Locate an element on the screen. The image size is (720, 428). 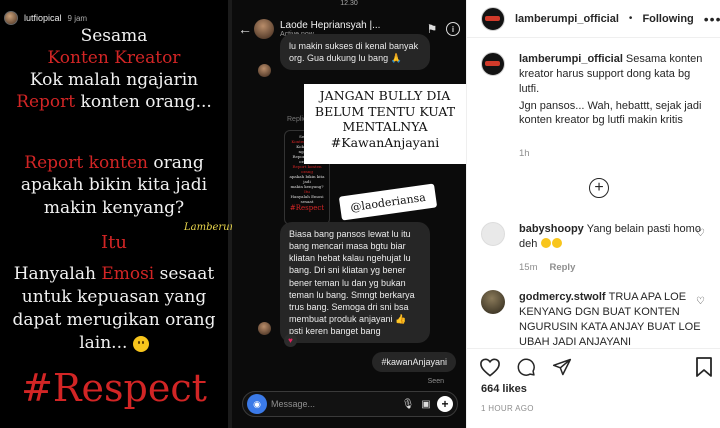
microphone-icon: 🎙 is located at coordinates (408, 404).